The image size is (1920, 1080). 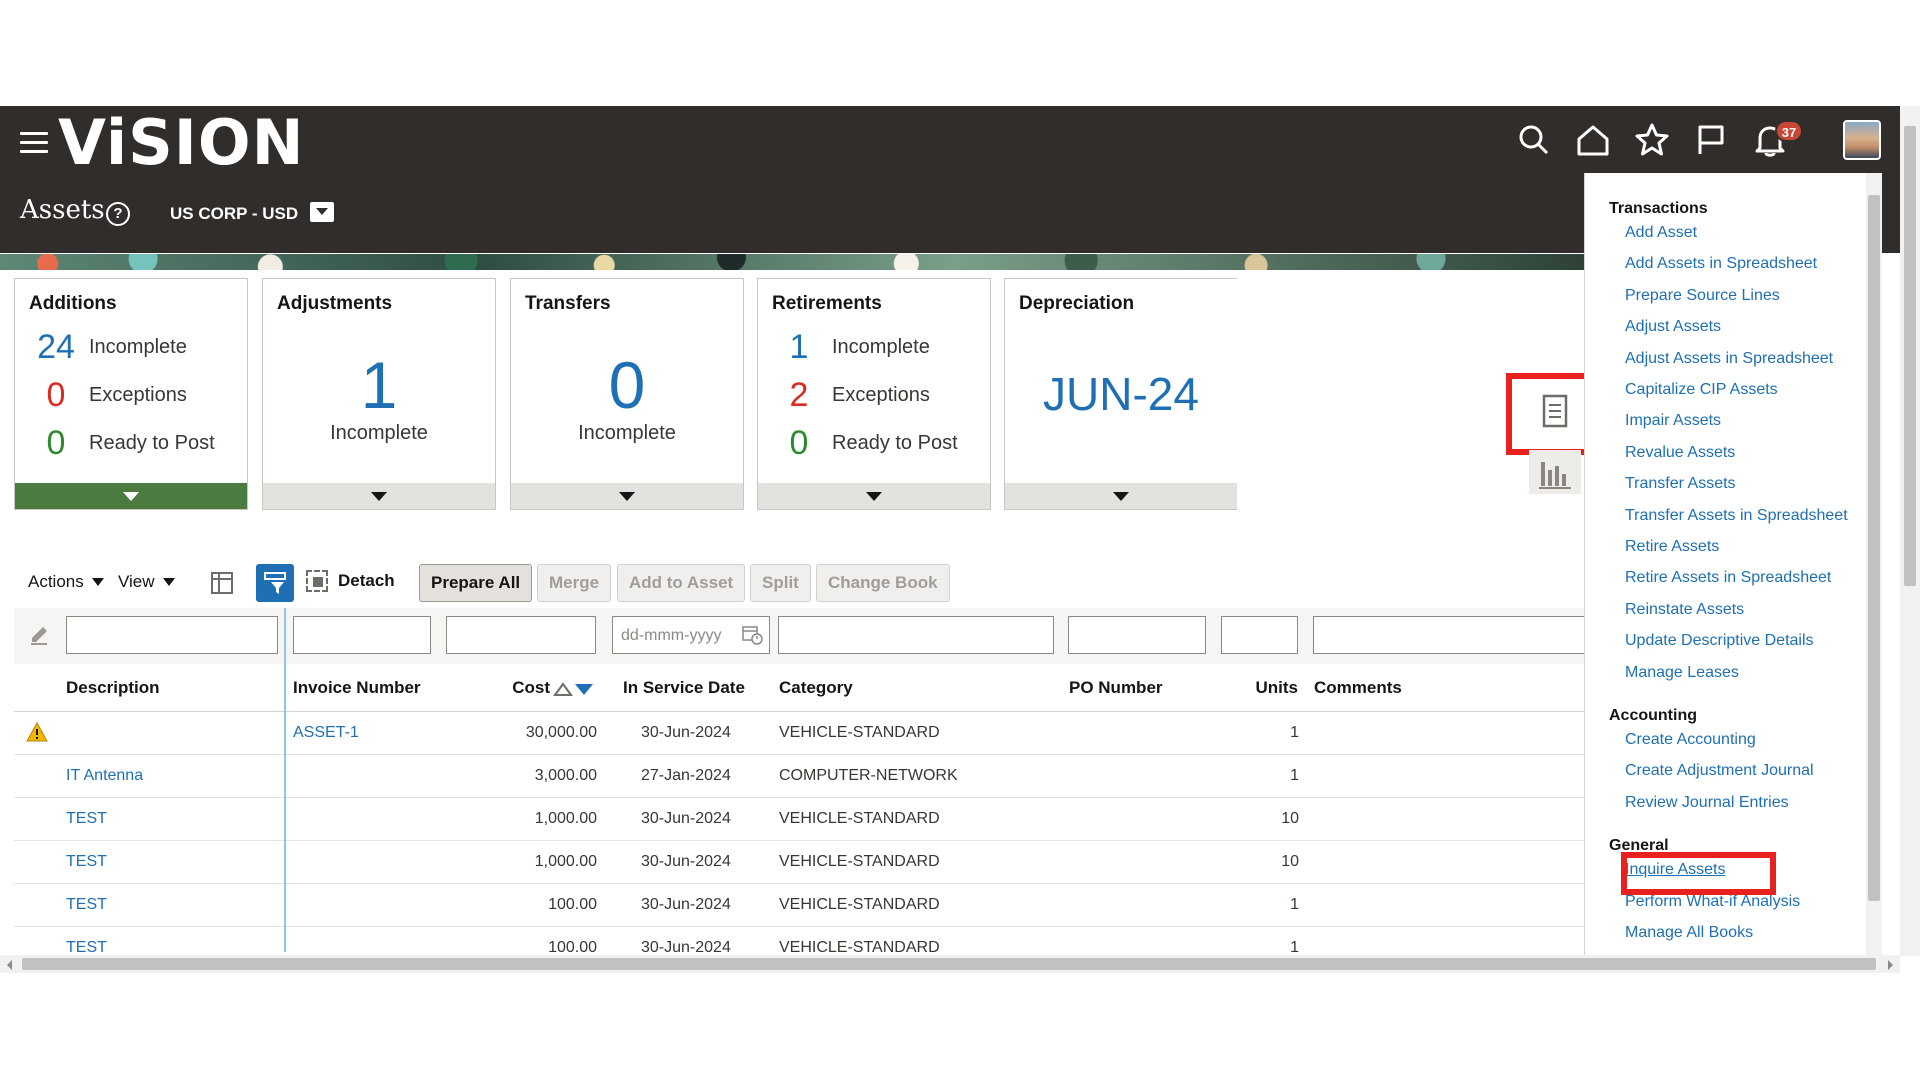 I want to click on task-link-retire-assets: Retire Assets, so click(x=1672, y=547).